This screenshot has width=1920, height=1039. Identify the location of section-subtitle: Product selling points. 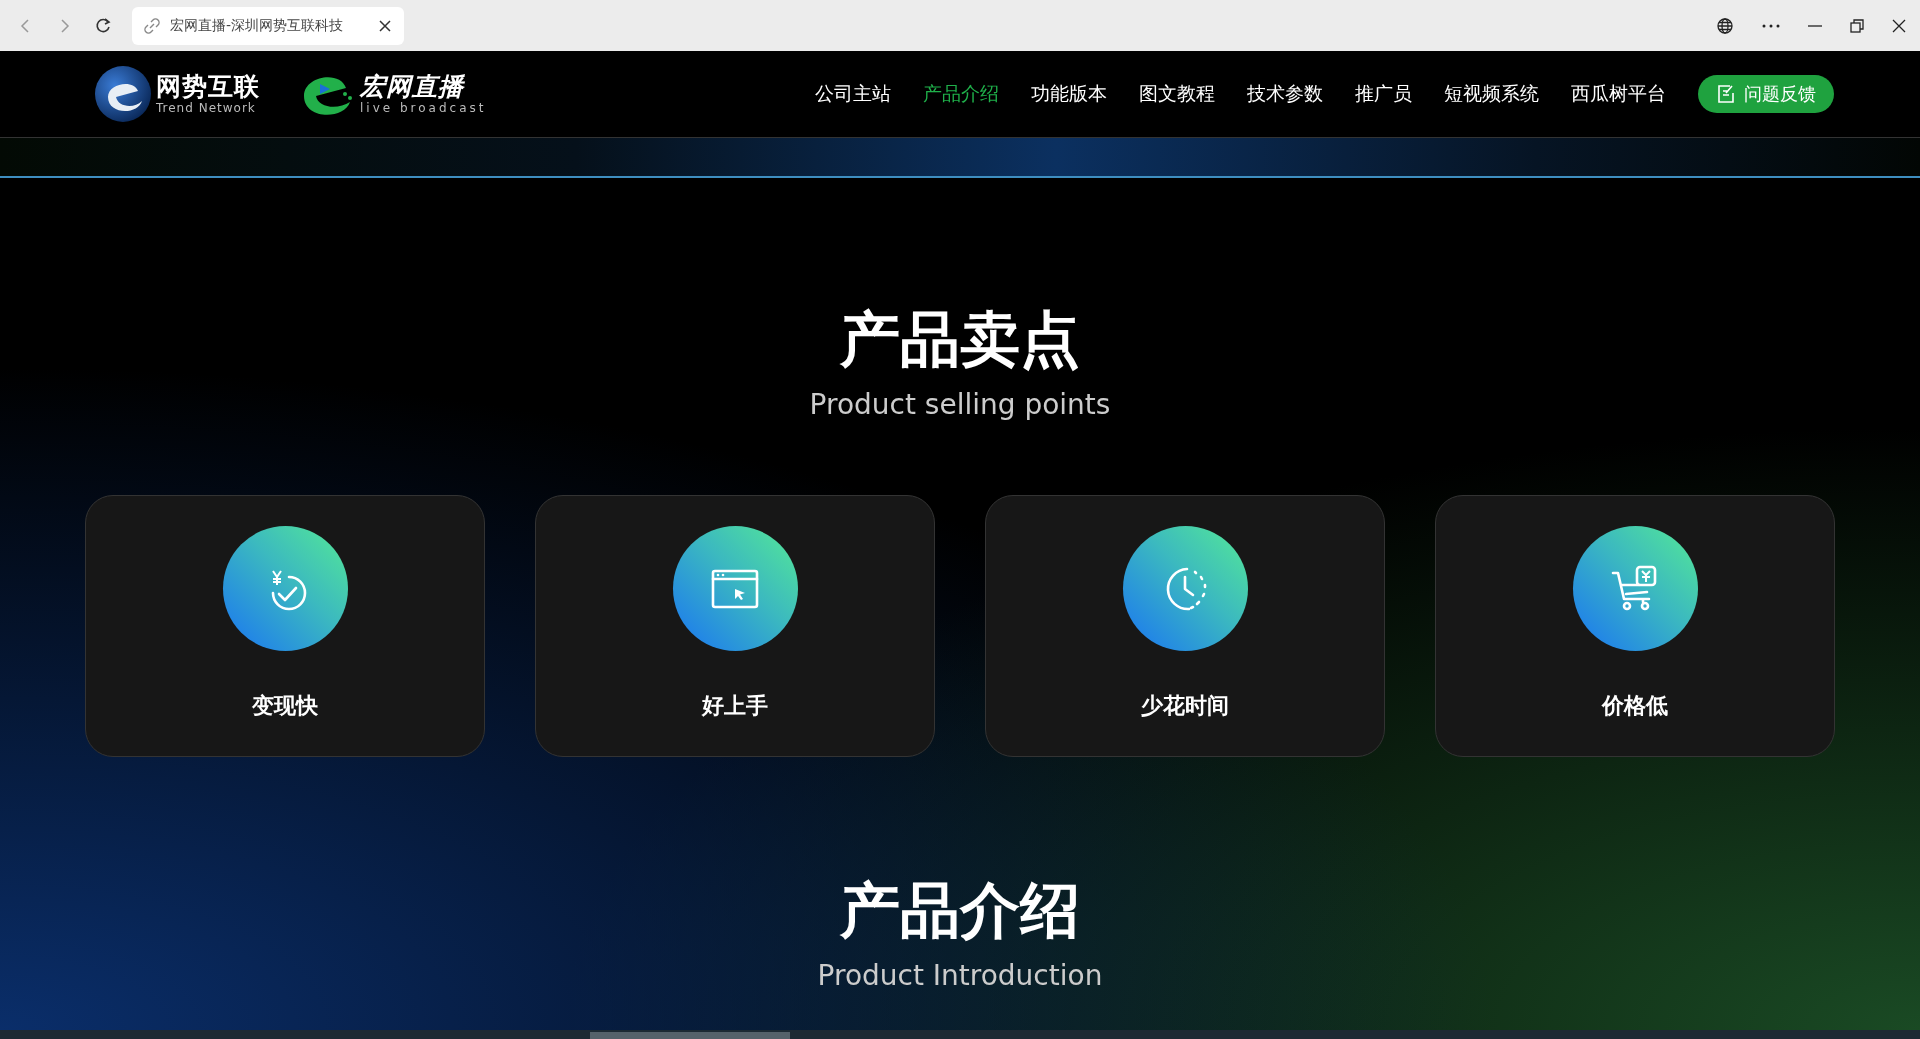
(960, 404).